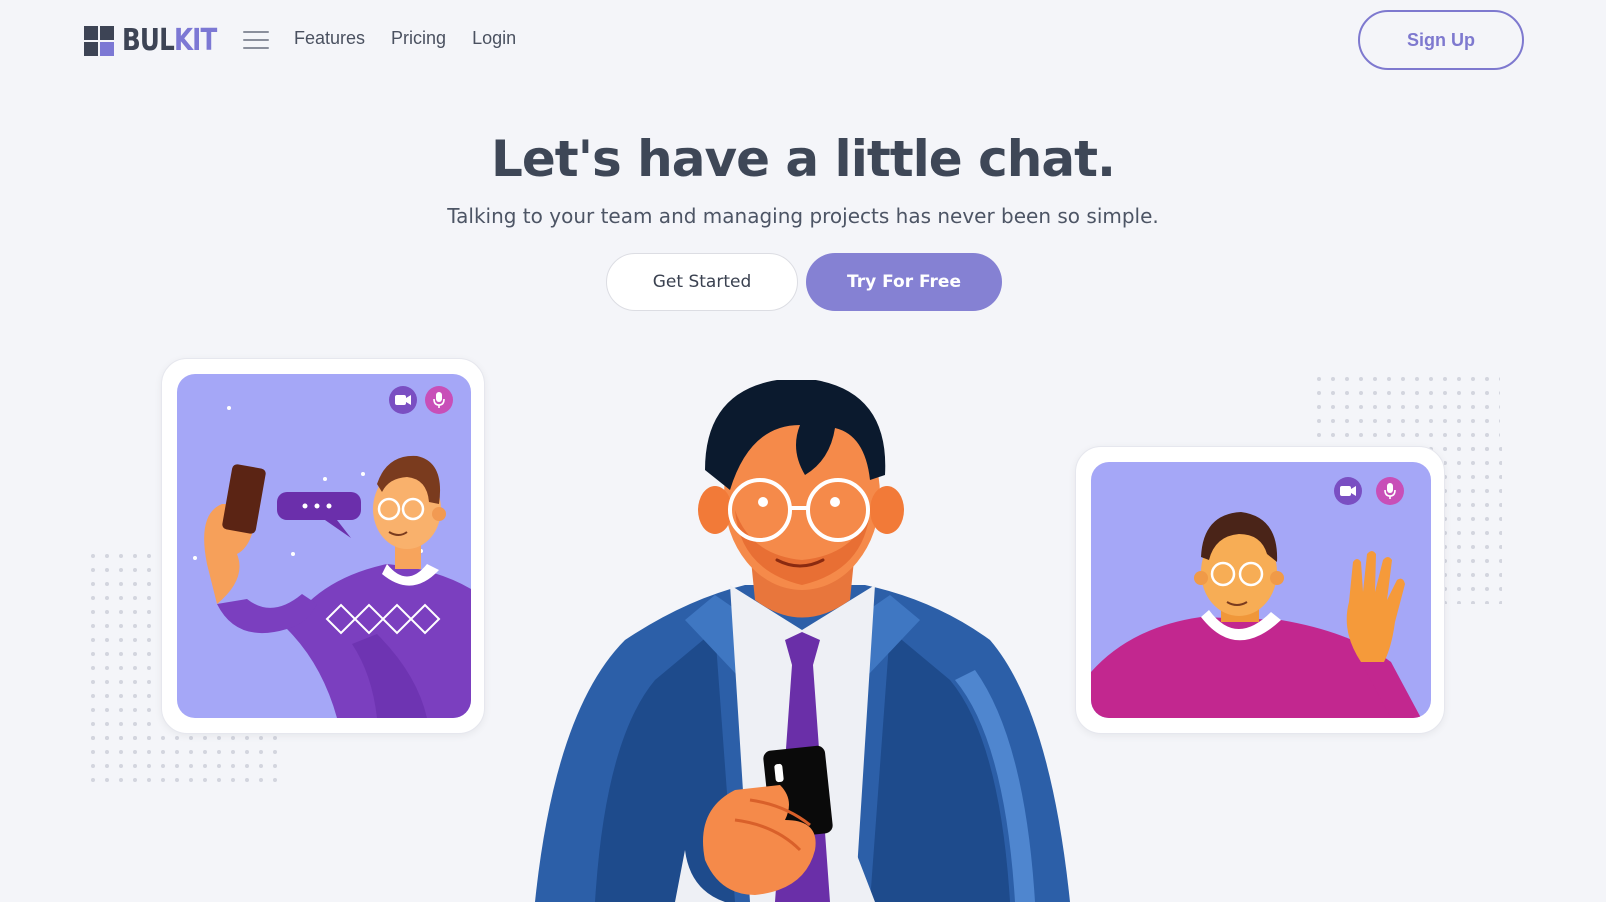 The height and width of the screenshot is (902, 1606). Describe the element at coordinates (803, 40) in the screenshot. I see `navbar: BULKIT Features Pricing Login Sign Up` at that location.